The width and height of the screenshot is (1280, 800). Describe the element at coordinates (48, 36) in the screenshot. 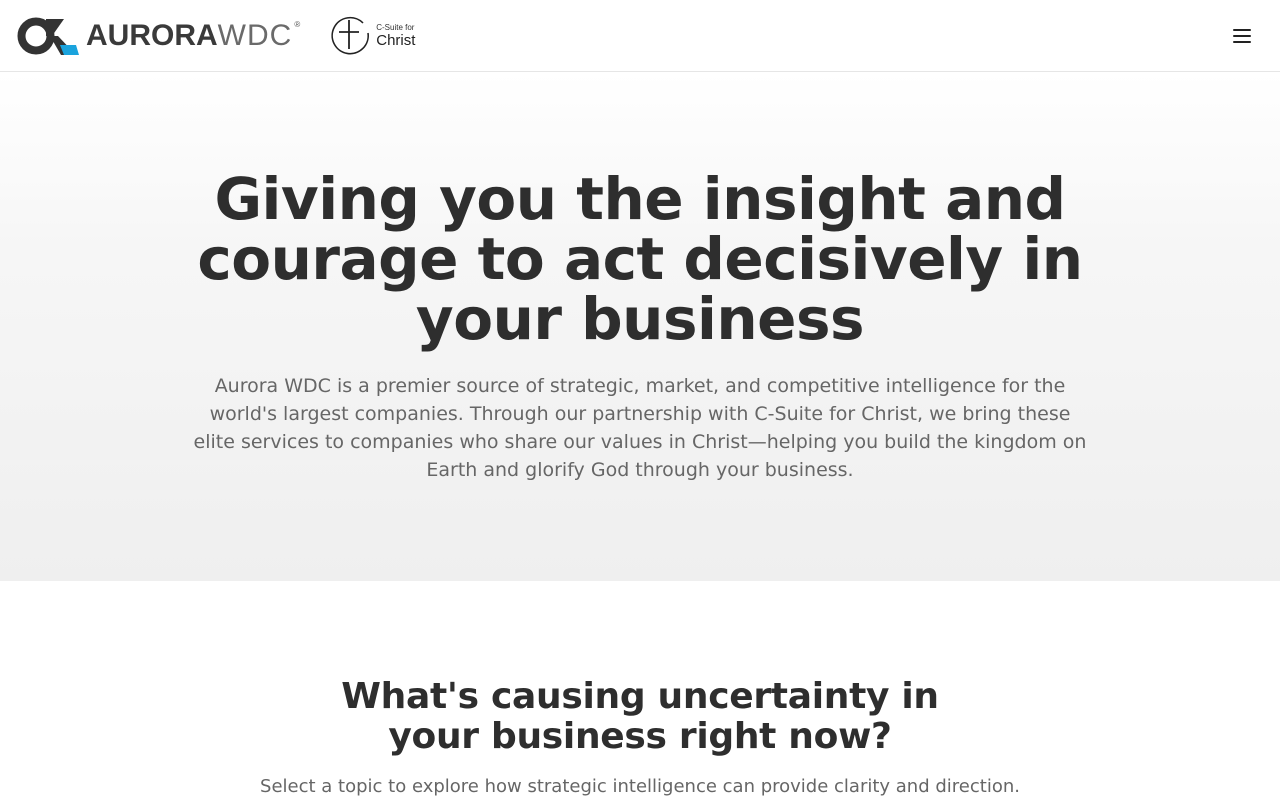

I see `aurora-wdc-logo-icon` at that location.